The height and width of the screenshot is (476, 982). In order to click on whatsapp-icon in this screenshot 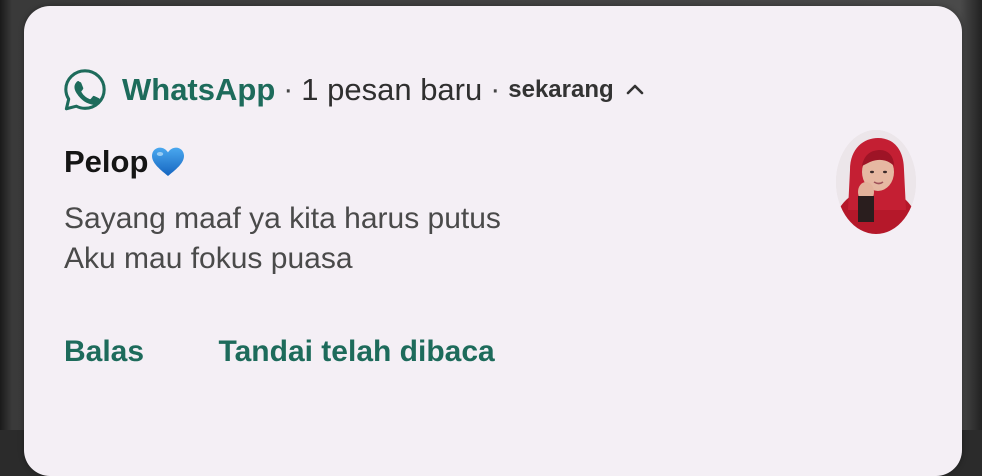, I will do `click(85, 90)`.